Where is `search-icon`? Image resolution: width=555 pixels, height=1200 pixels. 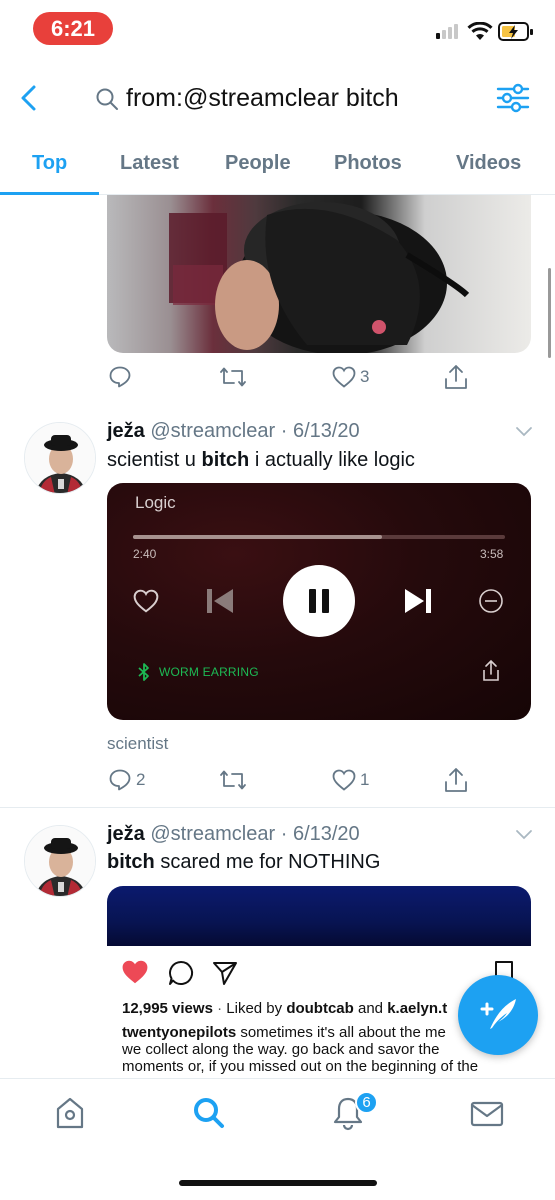 search-icon is located at coordinates (107, 99).